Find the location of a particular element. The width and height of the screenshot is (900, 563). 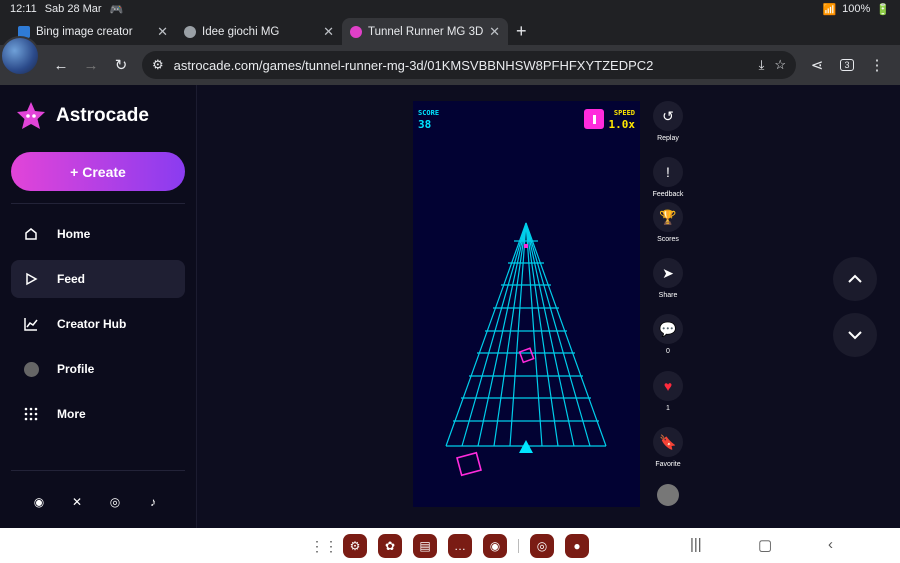

brand: Astrocade is located at coordinates (82, 116).